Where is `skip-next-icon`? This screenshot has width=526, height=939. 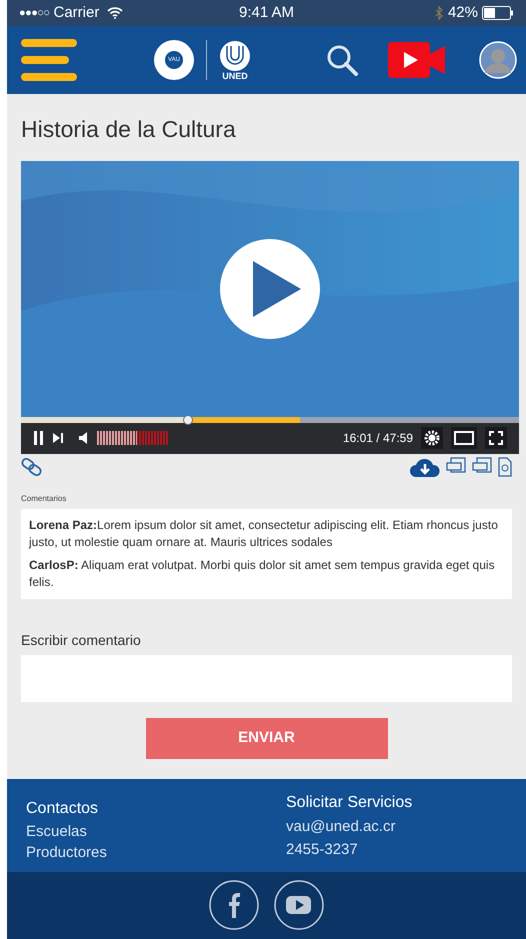
skip-next-icon is located at coordinates (58, 438).